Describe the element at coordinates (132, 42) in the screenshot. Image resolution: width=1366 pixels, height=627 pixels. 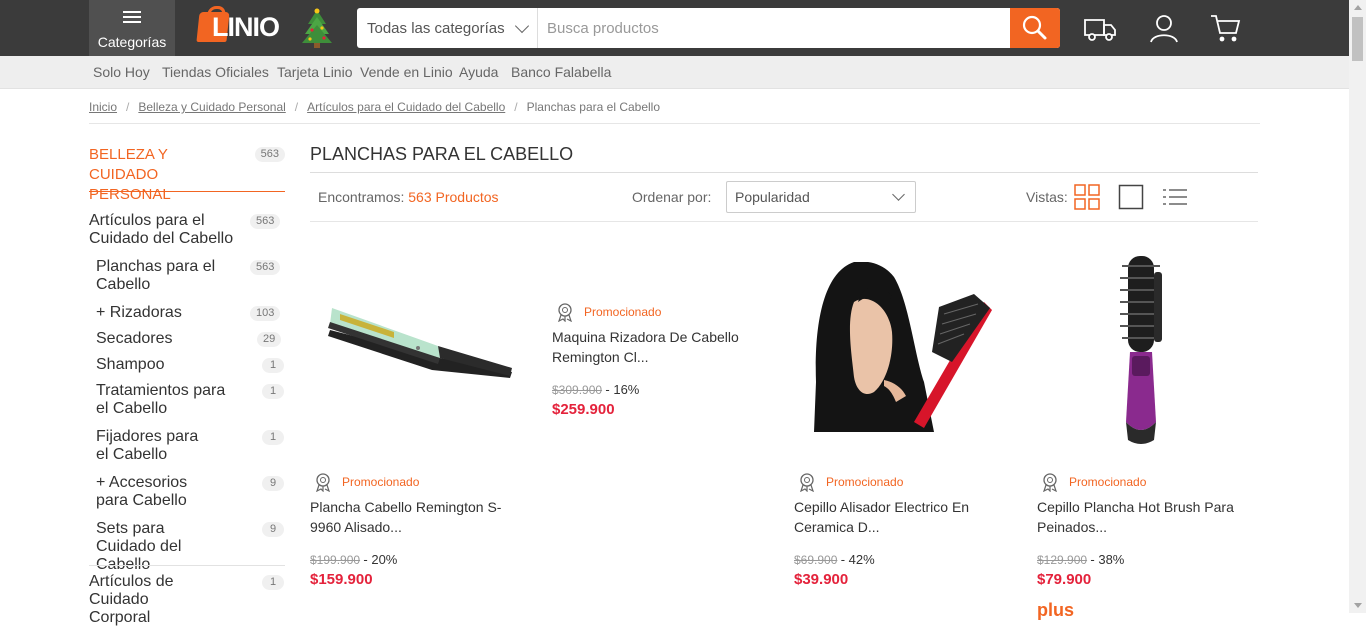
I see `categories-label: Categorías` at that location.